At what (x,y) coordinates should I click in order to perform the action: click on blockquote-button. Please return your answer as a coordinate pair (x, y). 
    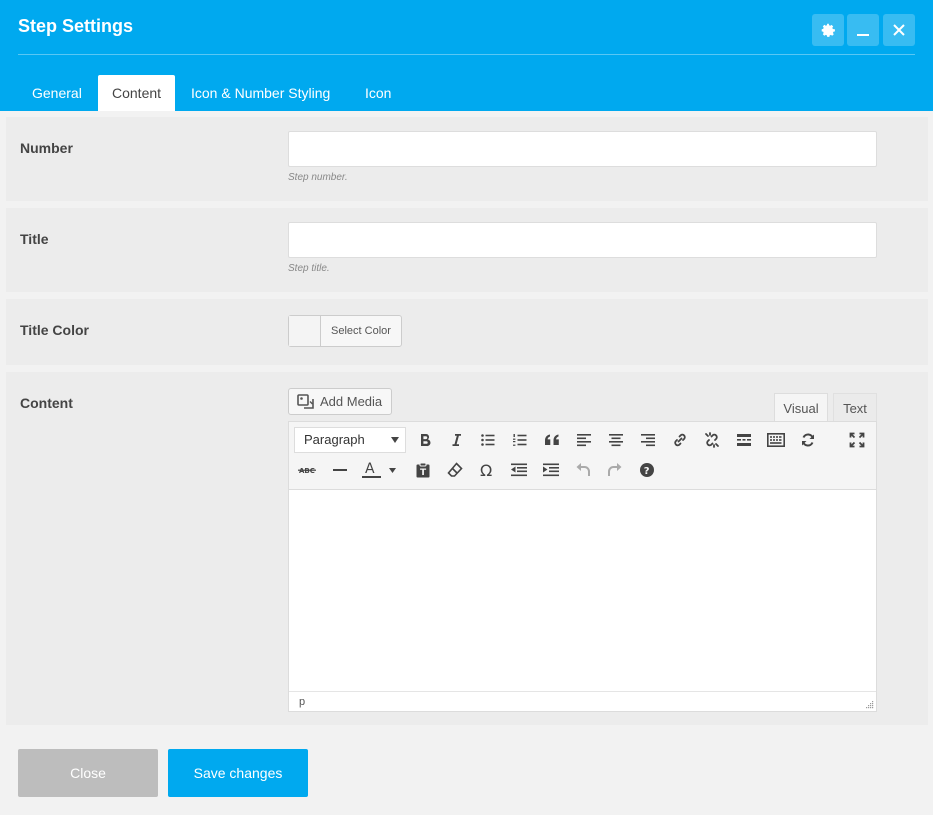
    Looking at the image, I should click on (552, 440).